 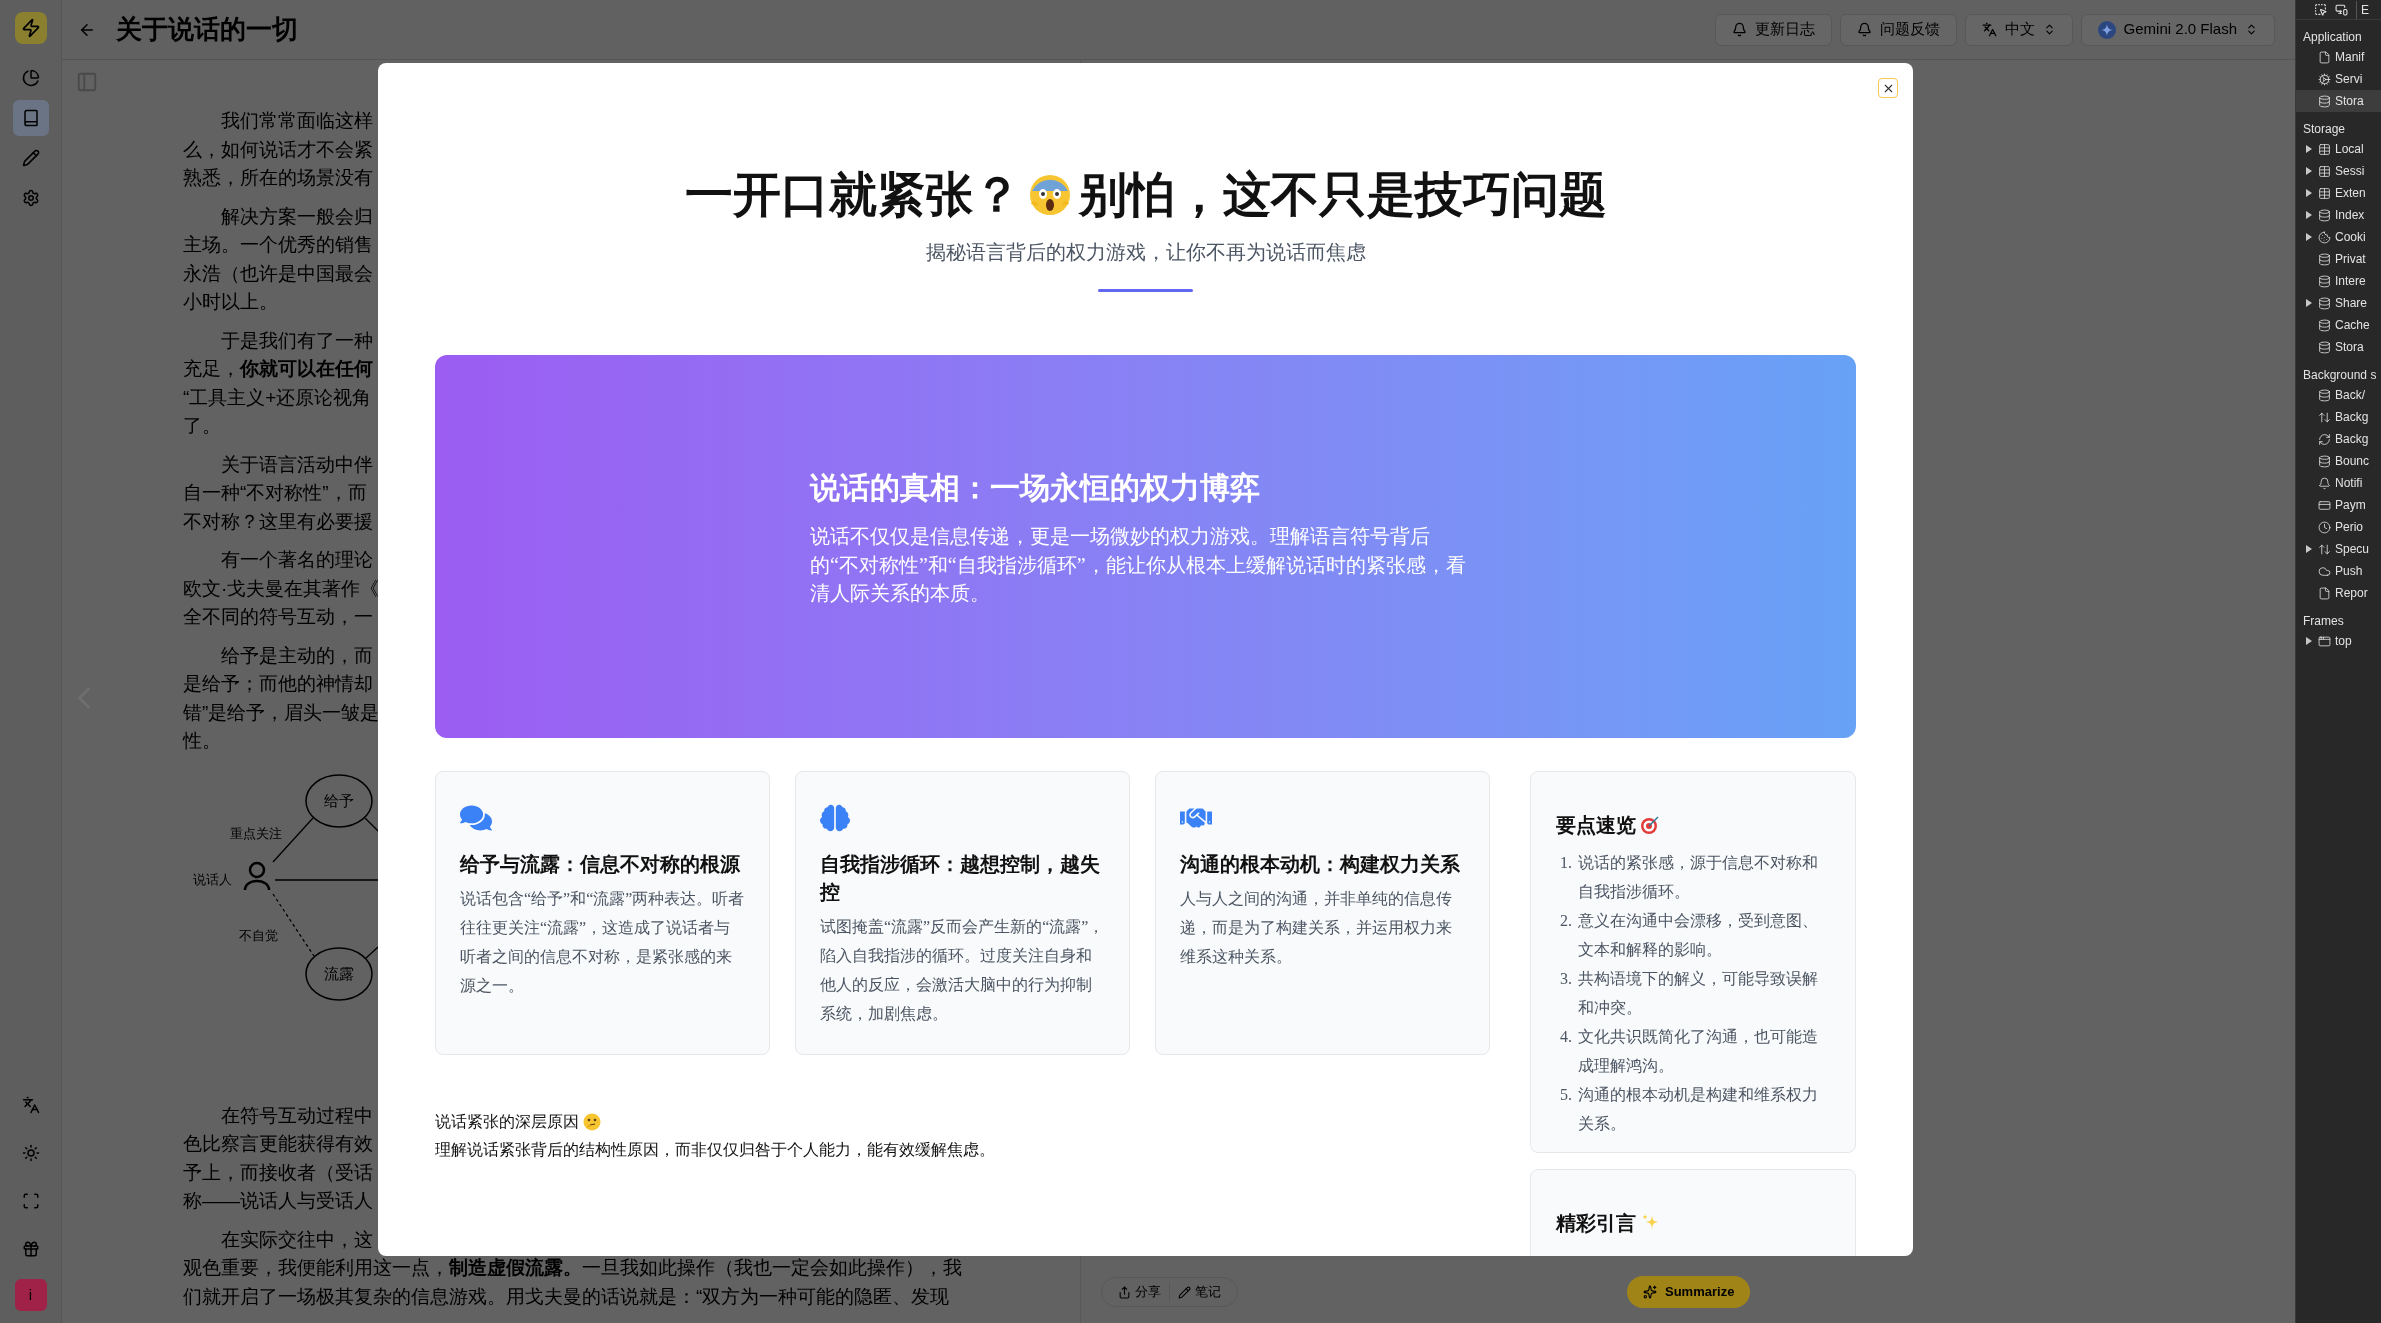 I want to click on page-title: 关于说话的一切, so click(x=207, y=29).